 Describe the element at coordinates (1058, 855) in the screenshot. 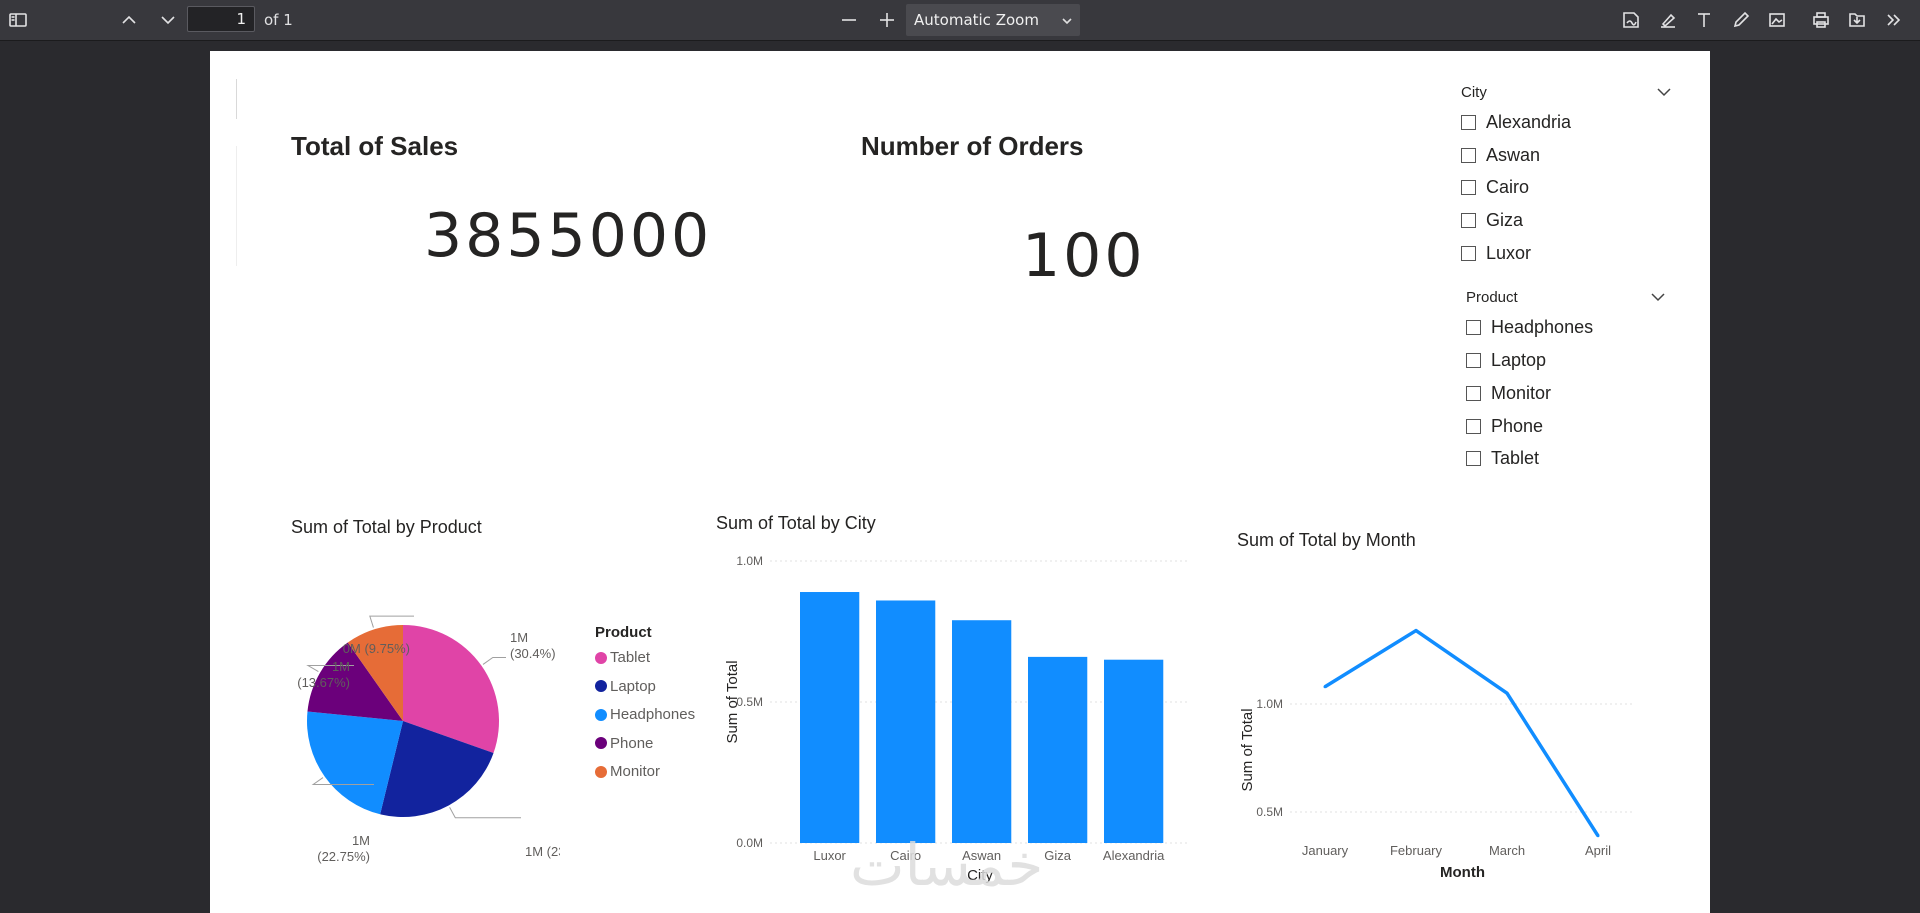

I see `x-tick-label: Giza` at that location.